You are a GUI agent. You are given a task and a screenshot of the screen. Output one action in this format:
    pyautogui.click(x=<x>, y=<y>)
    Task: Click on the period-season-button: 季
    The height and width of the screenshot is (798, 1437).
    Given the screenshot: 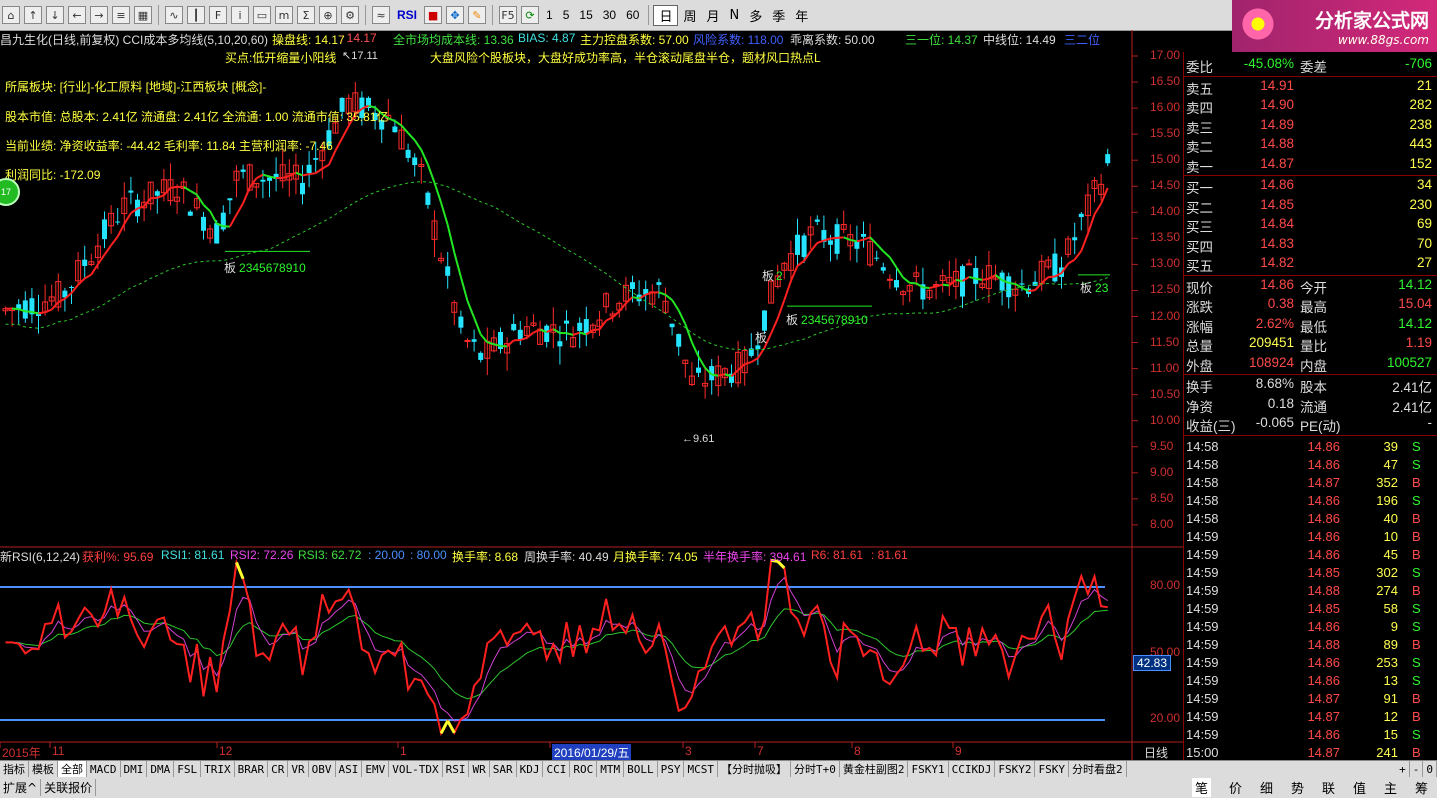 What is the action you would take?
    pyautogui.click(x=778, y=15)
    